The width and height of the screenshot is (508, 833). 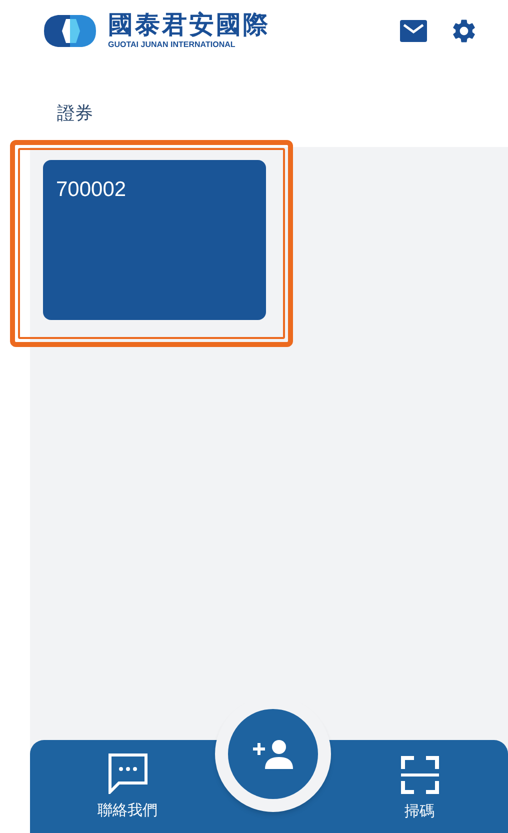 I want to click on mail-icon, so click(x=413, y=31).